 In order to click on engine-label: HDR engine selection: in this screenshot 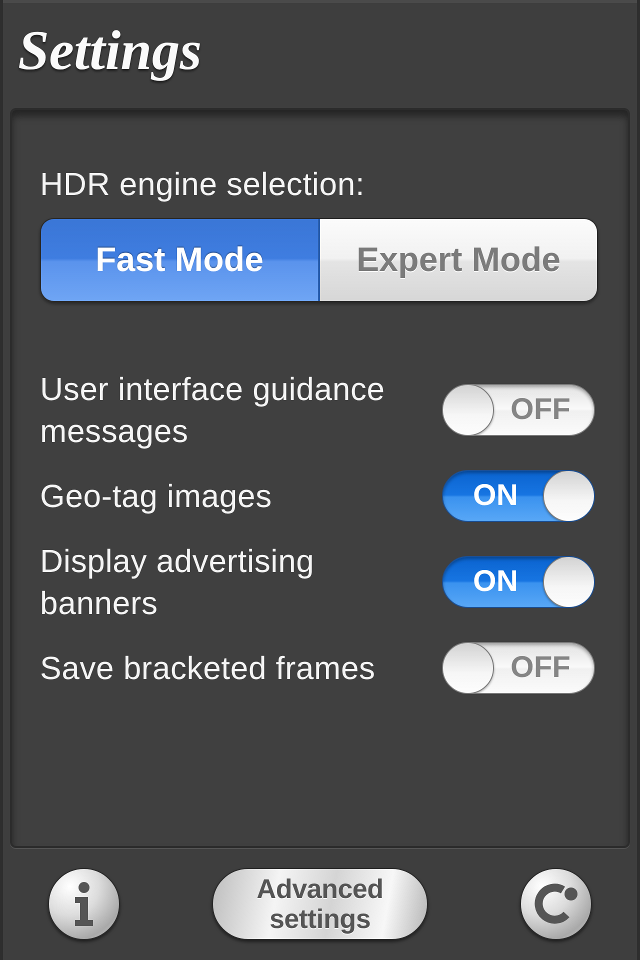, I will do `click(203, 184)`.